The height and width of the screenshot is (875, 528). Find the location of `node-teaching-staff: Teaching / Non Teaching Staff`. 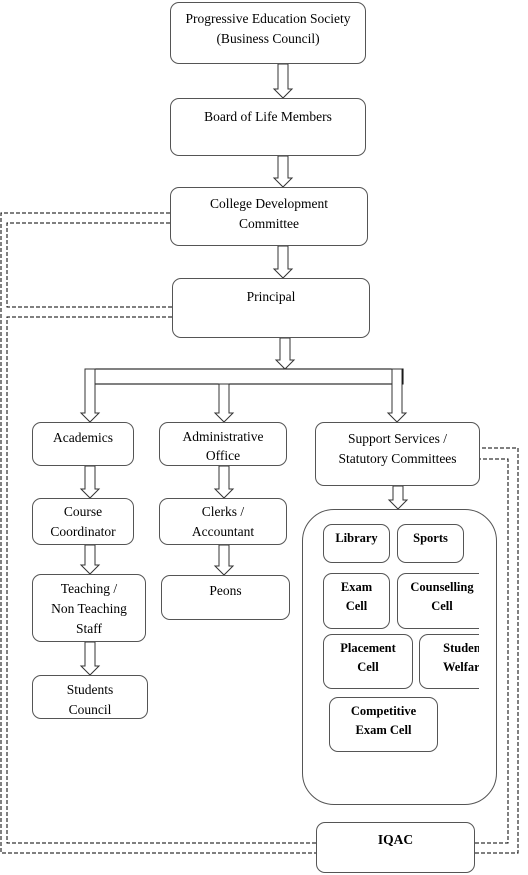

node-teaching-staff: Teaching / Non Teaching Staff is located at coordinates (89, 608).